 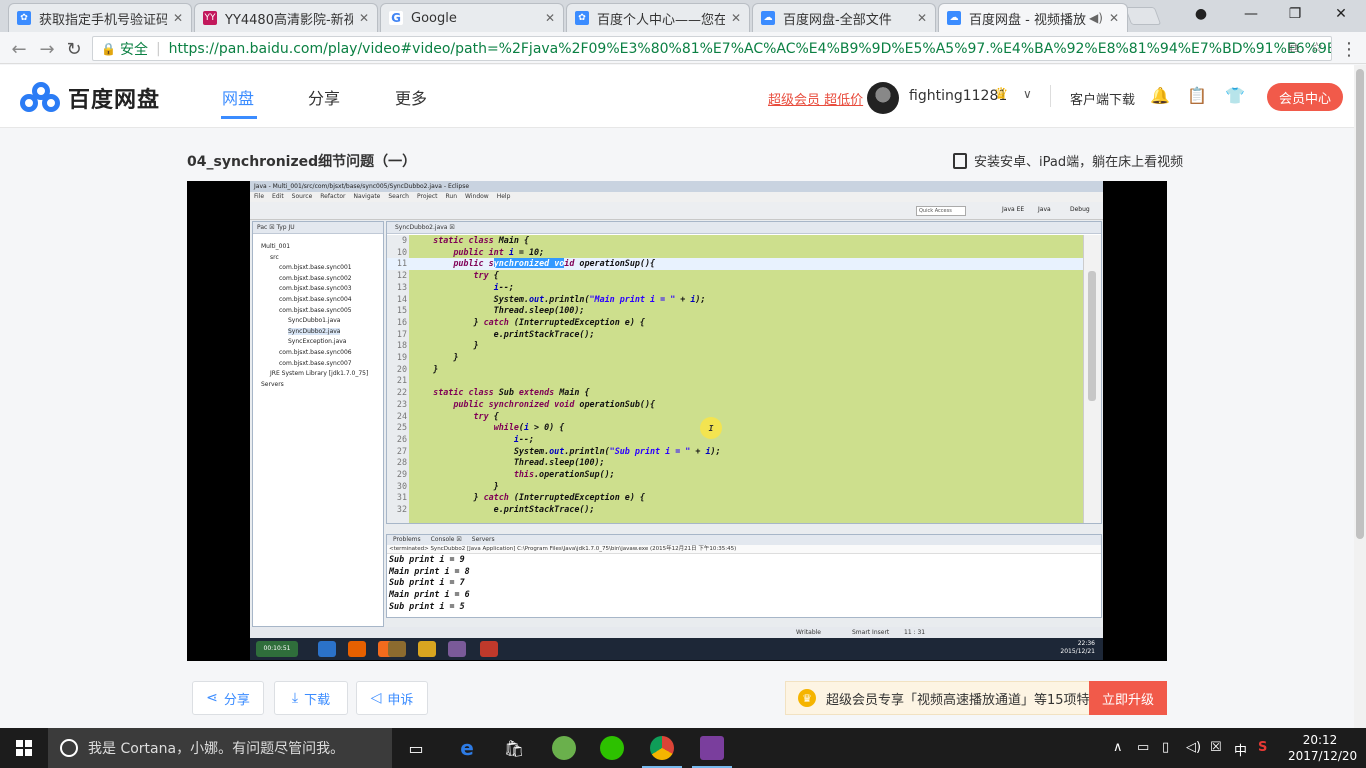 I want to click on reload-icon: ↻, so click(x=74, y=49).